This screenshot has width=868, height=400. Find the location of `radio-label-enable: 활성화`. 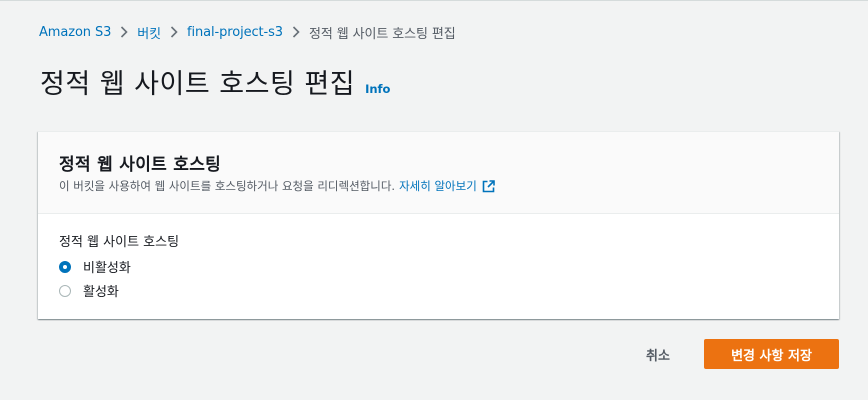

radio-label-enable: 활성화 is located at coordinates (101, 292).